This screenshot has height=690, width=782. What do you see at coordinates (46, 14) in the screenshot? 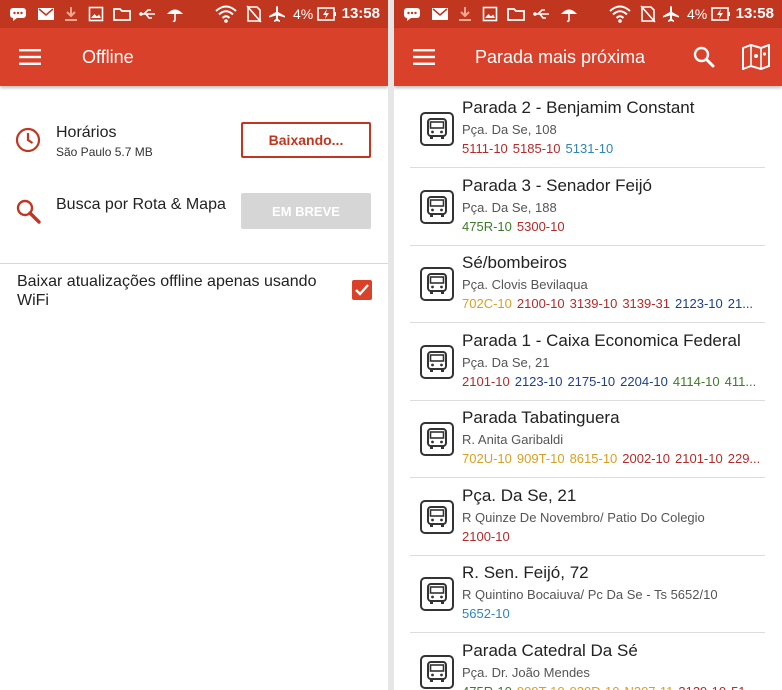
I see `mail-icon` at bounding box center [46, 14].